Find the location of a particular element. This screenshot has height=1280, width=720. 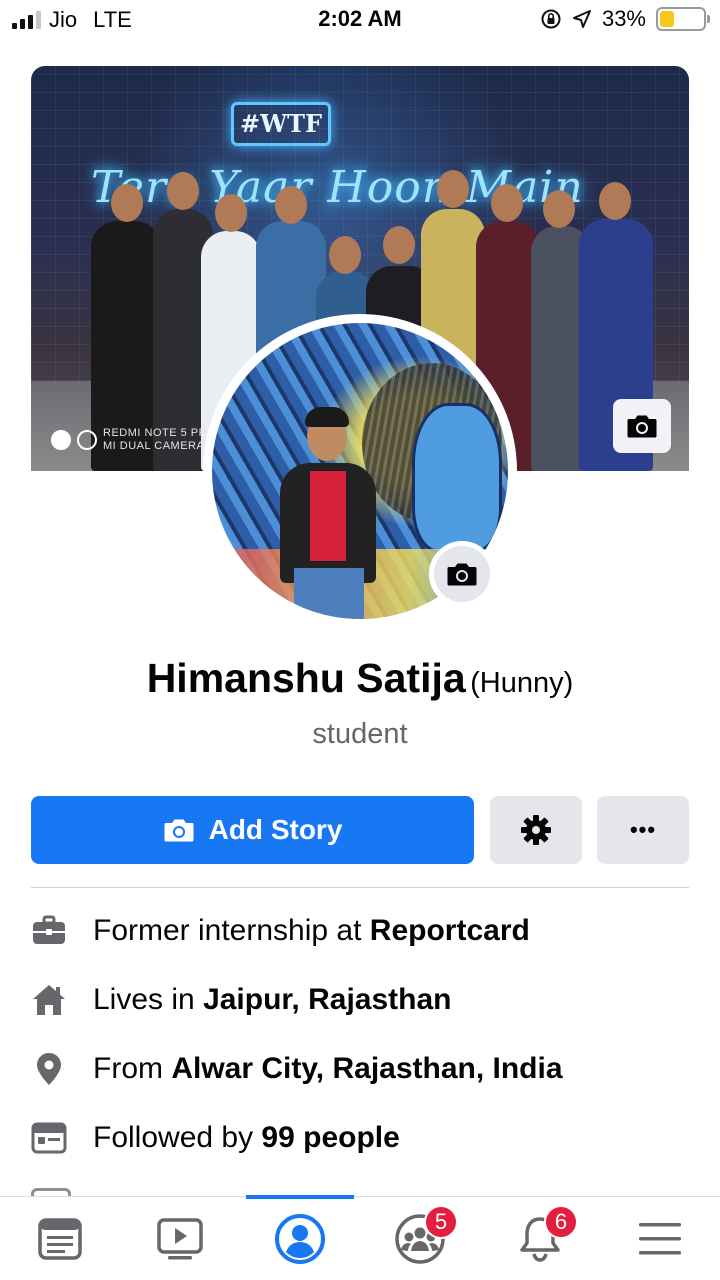

edit-profile-picture-button is located at coordinates (462, 574).